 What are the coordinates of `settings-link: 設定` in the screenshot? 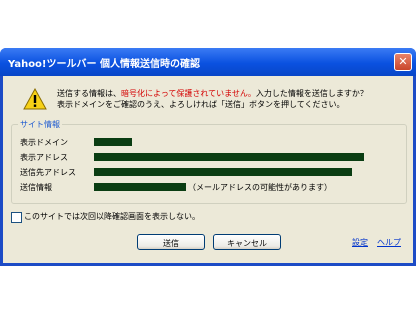 It's located at (360, 242).